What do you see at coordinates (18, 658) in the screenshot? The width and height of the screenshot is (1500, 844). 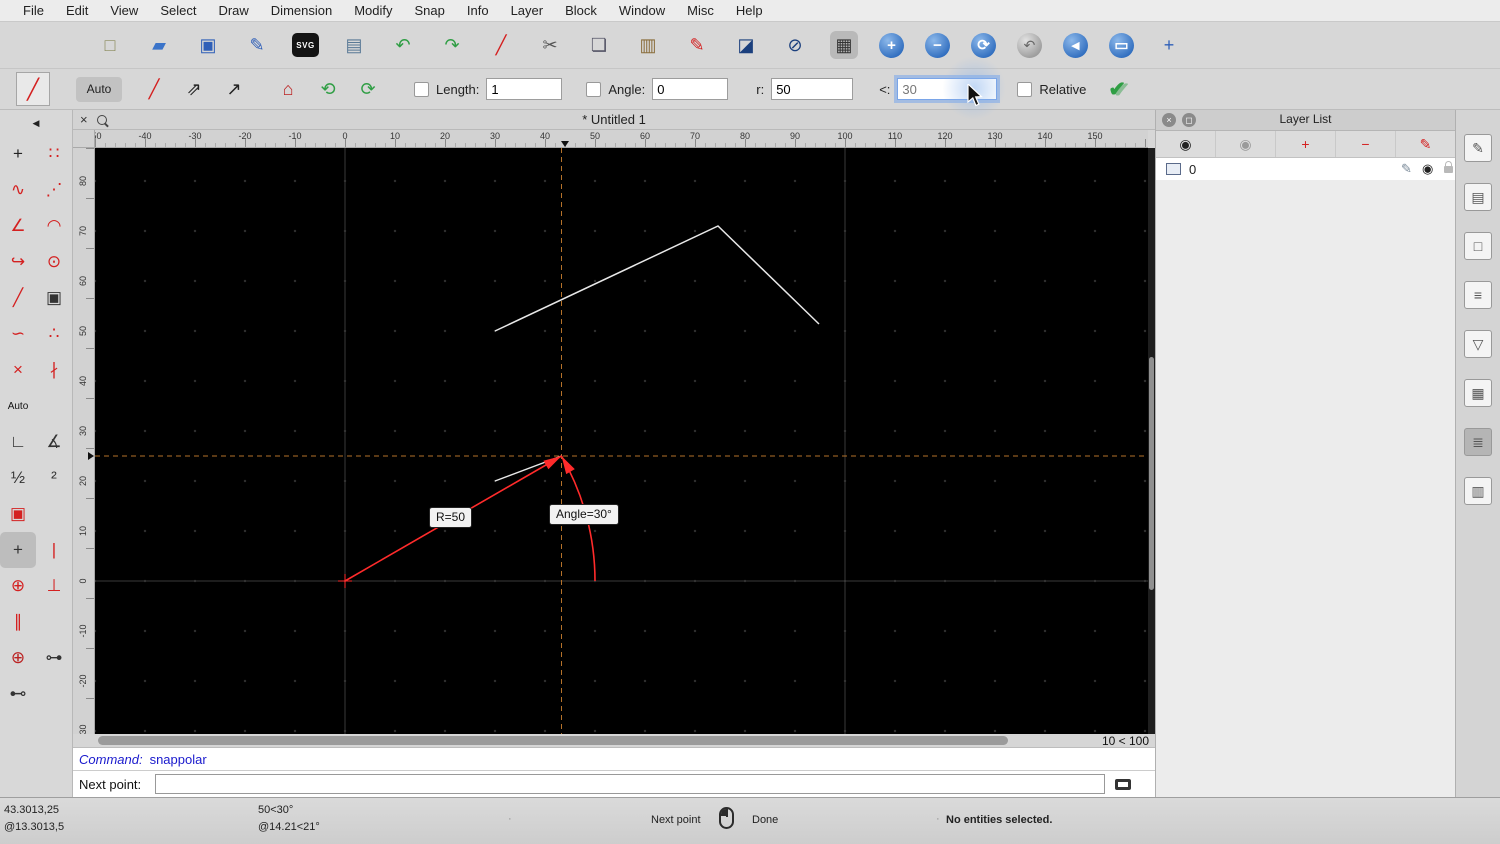 I see `snap-coordinate-icon: ⊕` at bounding box center [18, 658].